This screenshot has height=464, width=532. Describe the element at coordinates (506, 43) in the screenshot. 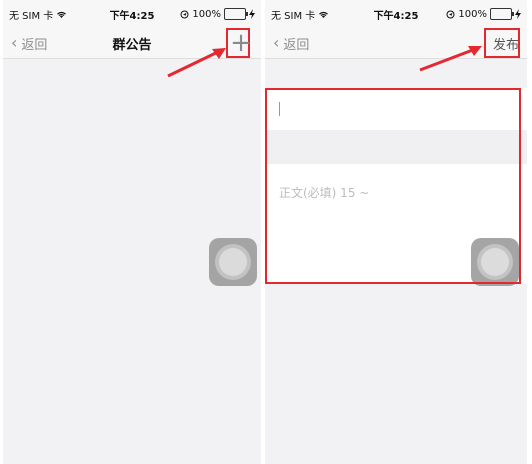

I see `publish-button: 发布` at that location.